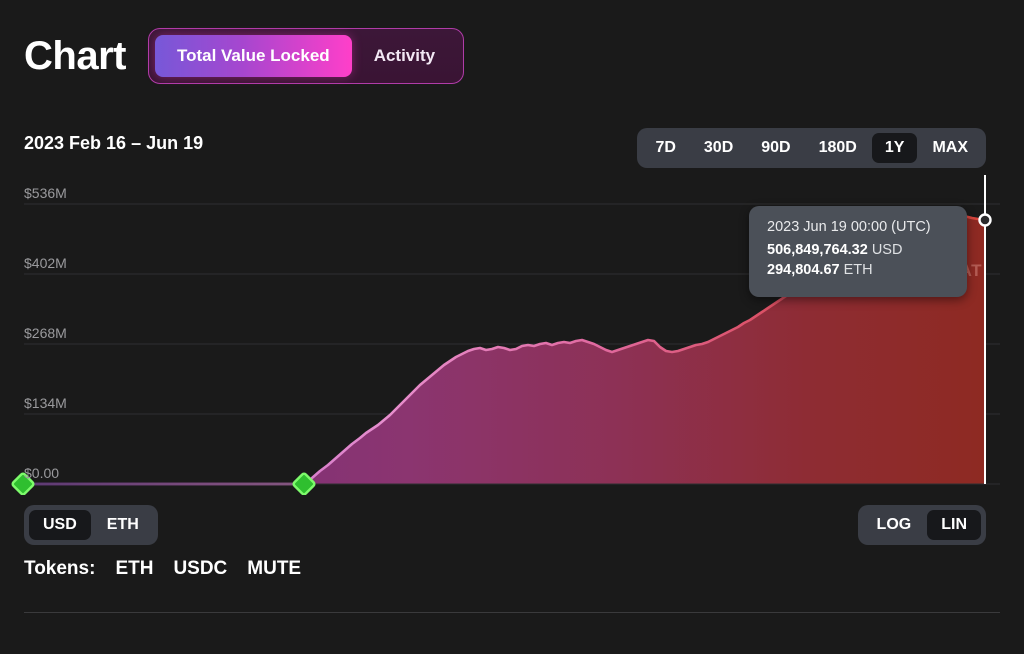 The width and height of the screenshot is (1024, 654). I want to click on tooltip-usd-unit: USD, so click(887, 250).